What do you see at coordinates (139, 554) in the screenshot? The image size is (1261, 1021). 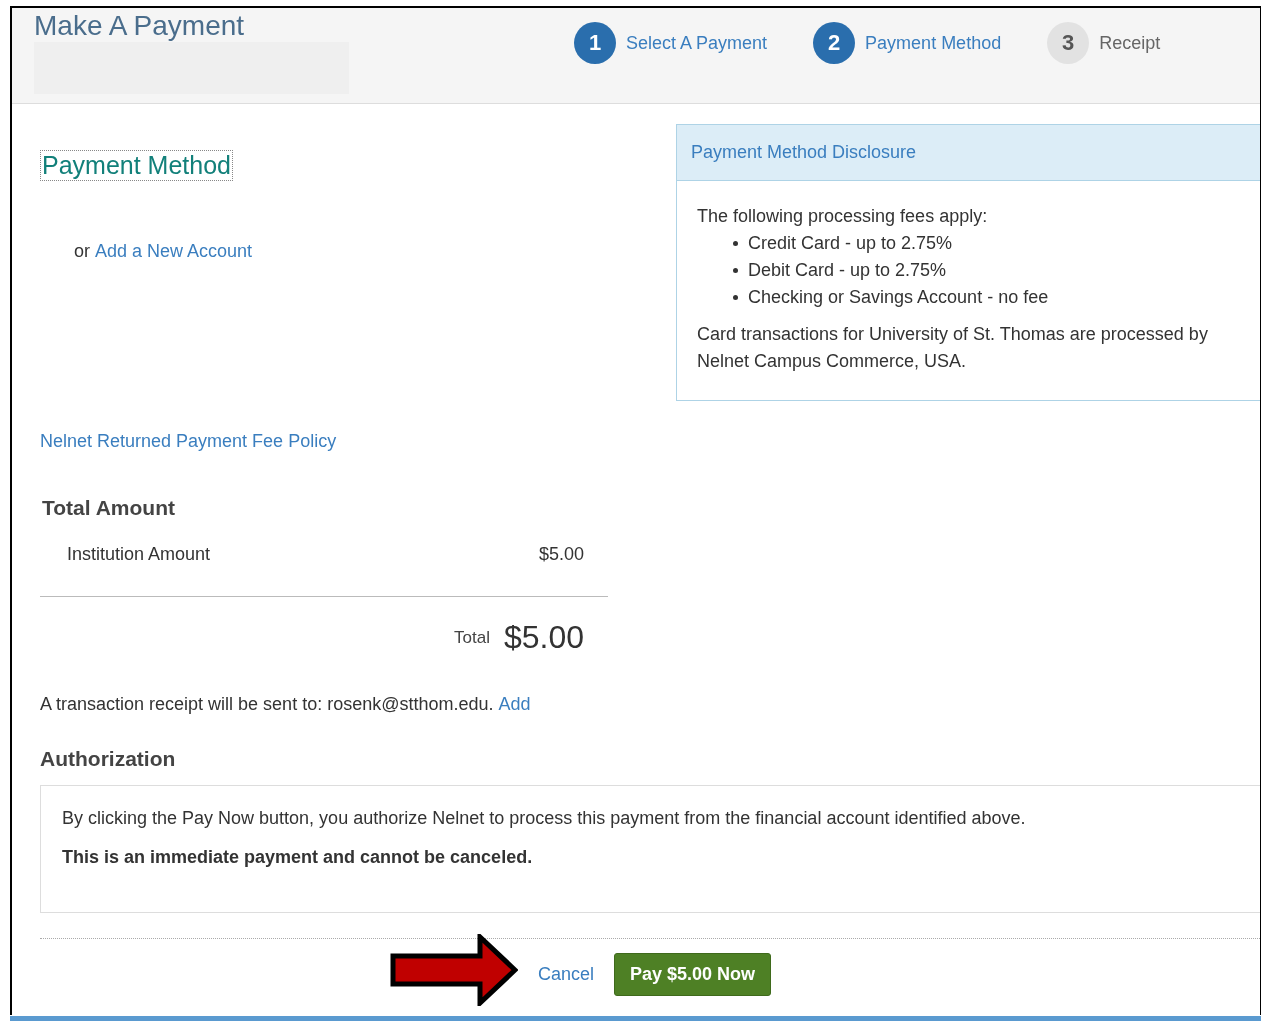 I see `amount-label: Institution Amount` at bounding box center [139, 554].